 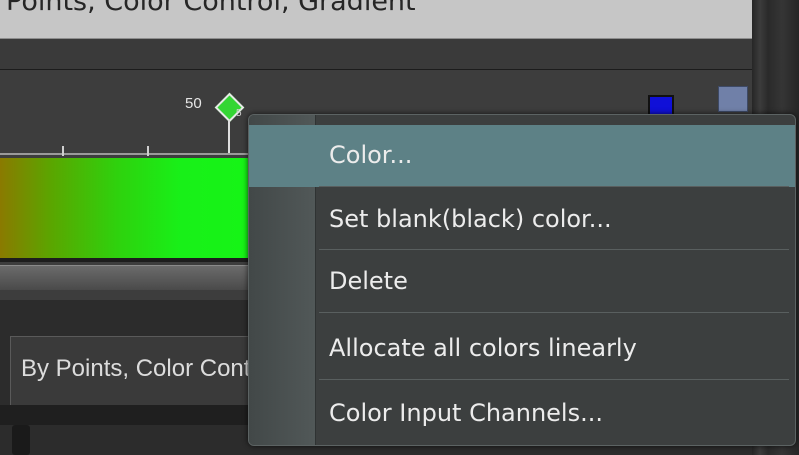 What do you see at coordinates (239, 113) in the screenshot?
I see `tick-label: 5` at bounding box center [239, 113].